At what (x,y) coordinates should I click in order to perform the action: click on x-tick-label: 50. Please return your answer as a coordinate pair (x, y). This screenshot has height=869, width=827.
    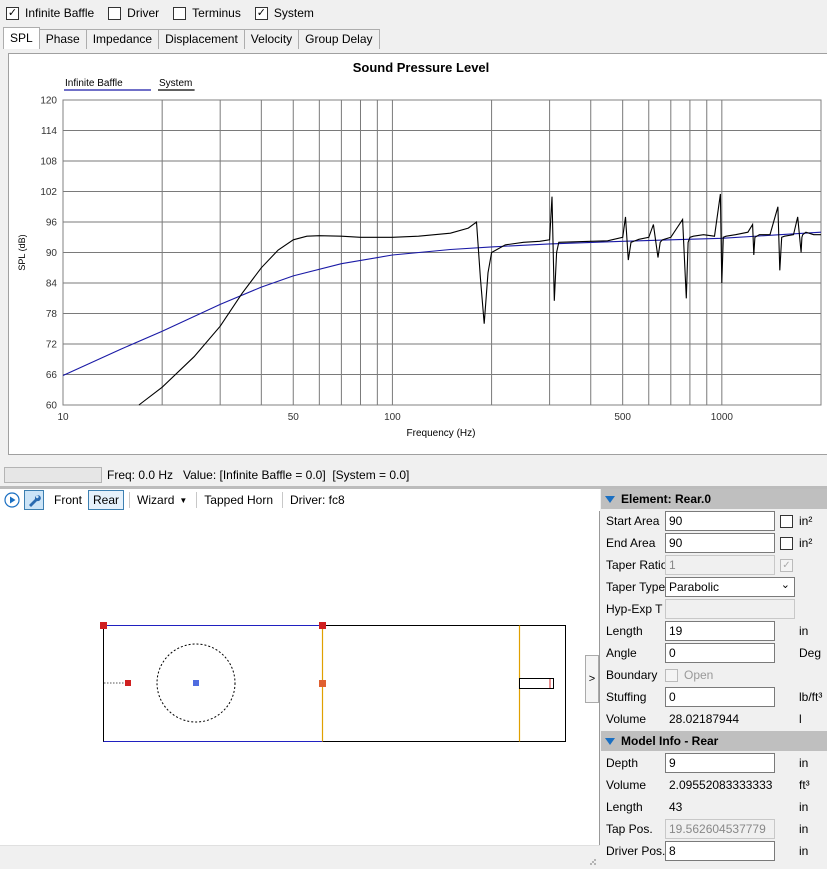
    Looking at the image, I should click on (294, 417).